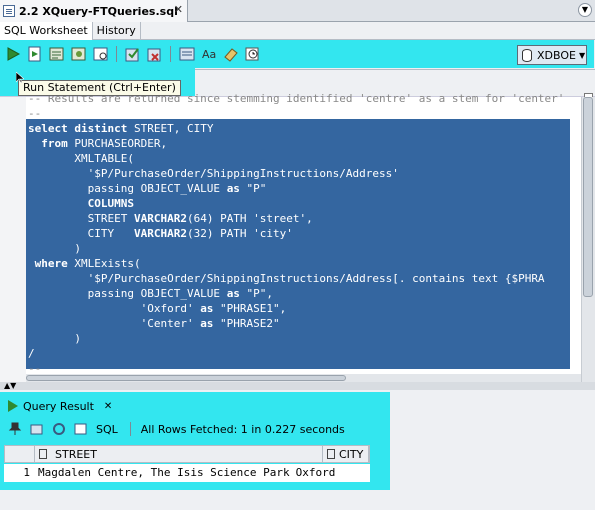  Describe the element at coordinates (10, 386) in the screenshot. I see `splitter-arrows-icon: ▲▼` at that location.